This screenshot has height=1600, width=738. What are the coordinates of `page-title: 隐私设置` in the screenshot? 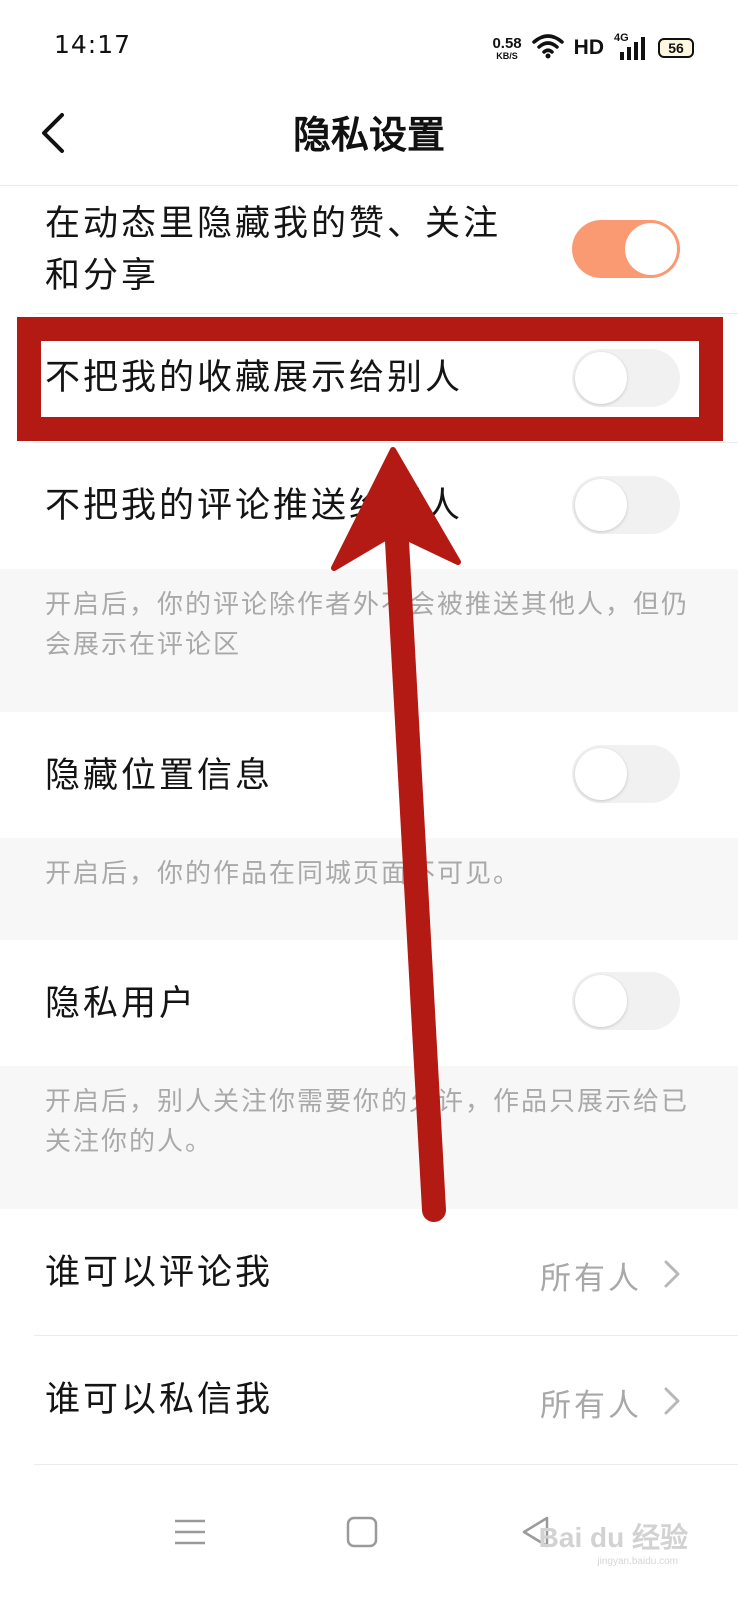 It's located at (368, 134).